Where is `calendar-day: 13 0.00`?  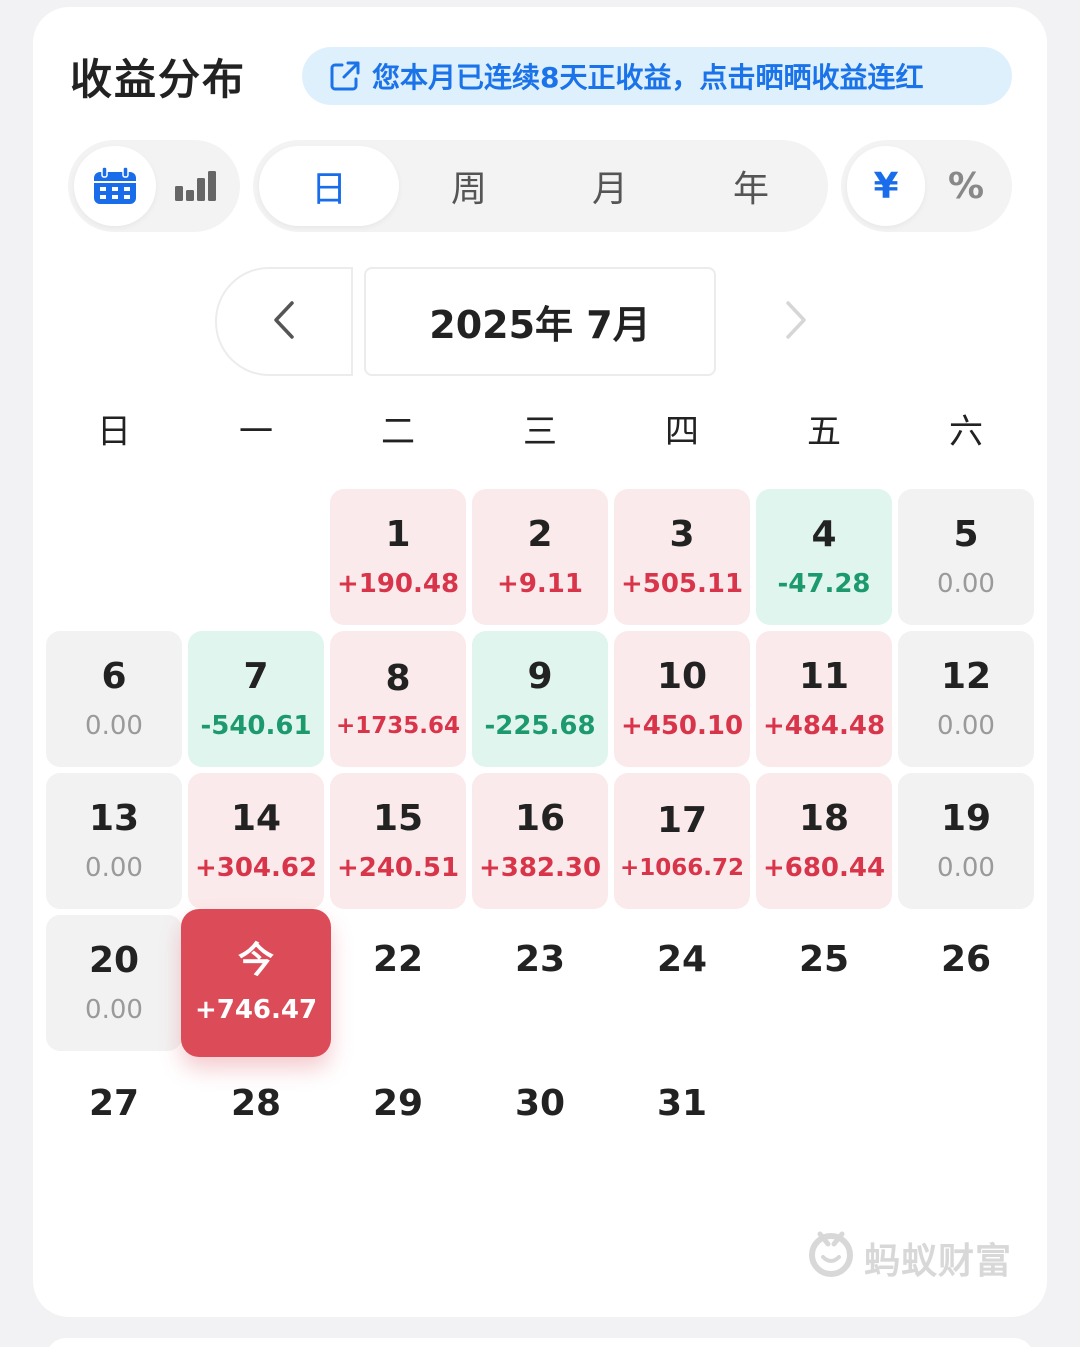 calendar-day: 13 0.00 is located at coordinates (114, 841).